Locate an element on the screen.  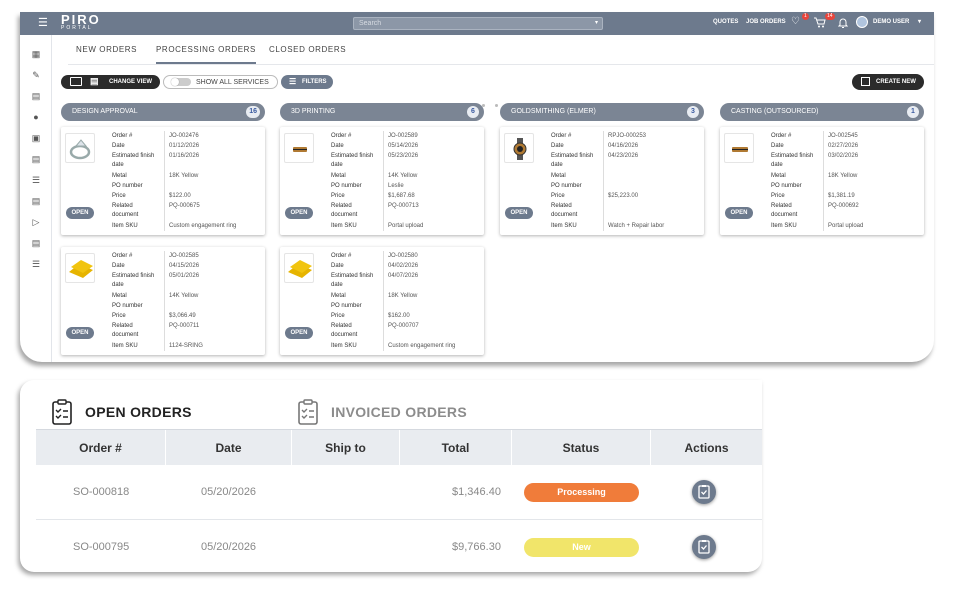
list-view-icon: ▤ is located at coordinates (94, 81).